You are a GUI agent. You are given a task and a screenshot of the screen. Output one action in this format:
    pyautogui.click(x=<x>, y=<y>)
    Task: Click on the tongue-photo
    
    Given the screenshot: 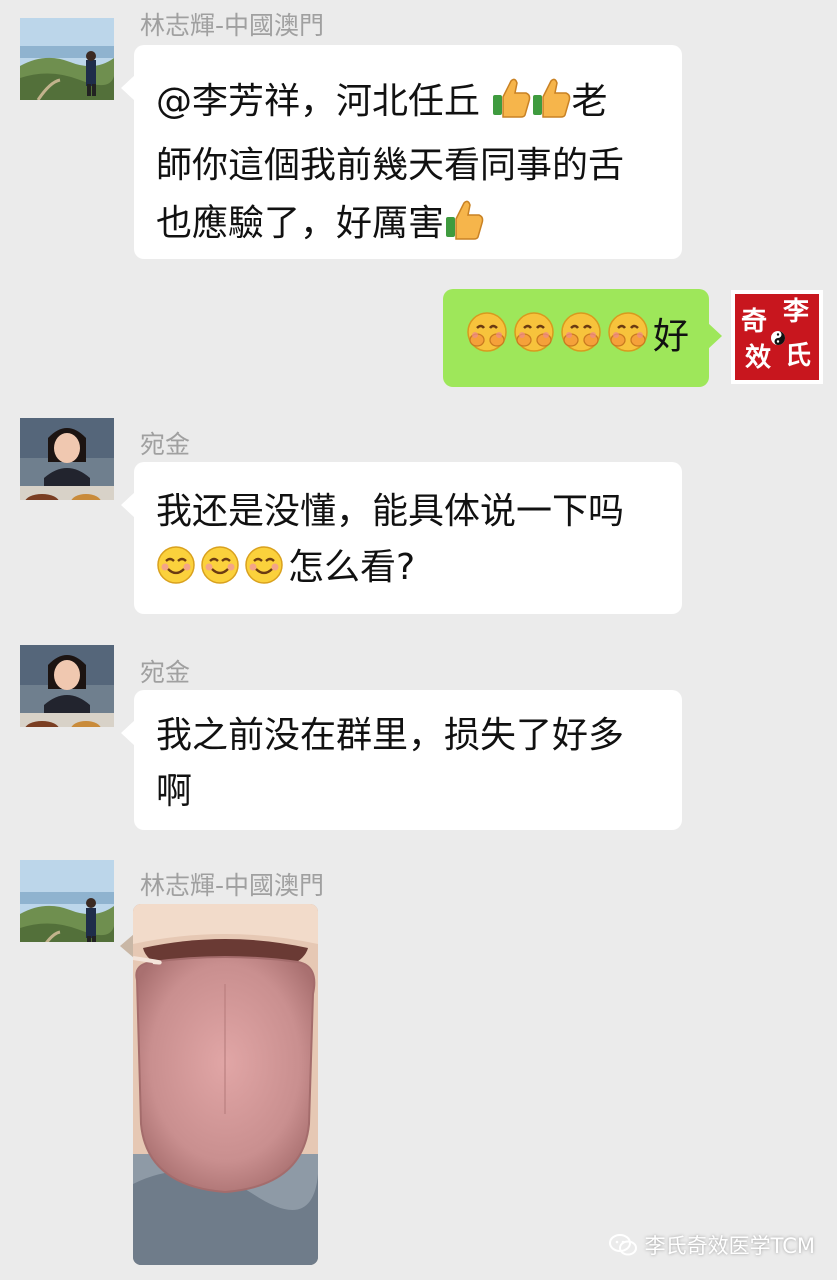 What is the action you would take?
    pyautogui.click(x=225, y=1084)
    